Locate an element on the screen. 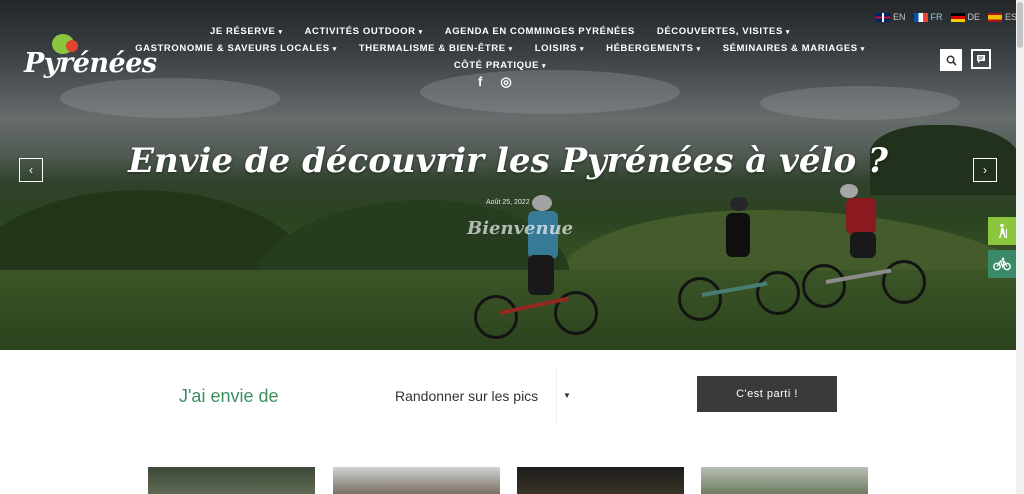 Image resolution: width=1024 pixels, height=494 pixels. chat-button is located at coordinates (981, 59).